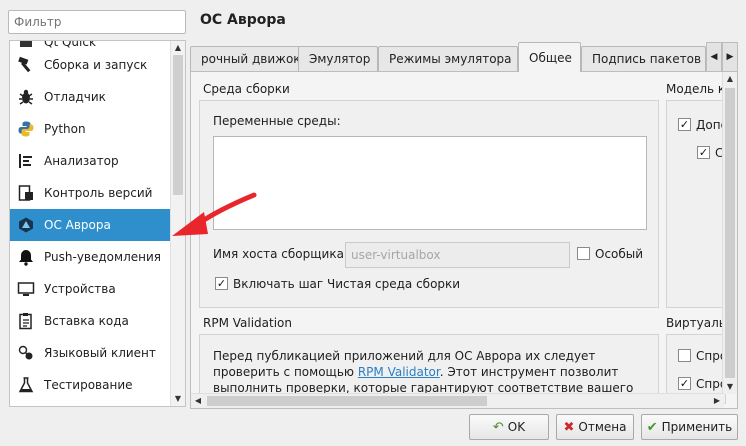 The width and height of the screenshot is (746, 446). Describe the element at coordinates (338, 59) in the screenshot. I see `tab-emulator: Эмулятор` at that location.